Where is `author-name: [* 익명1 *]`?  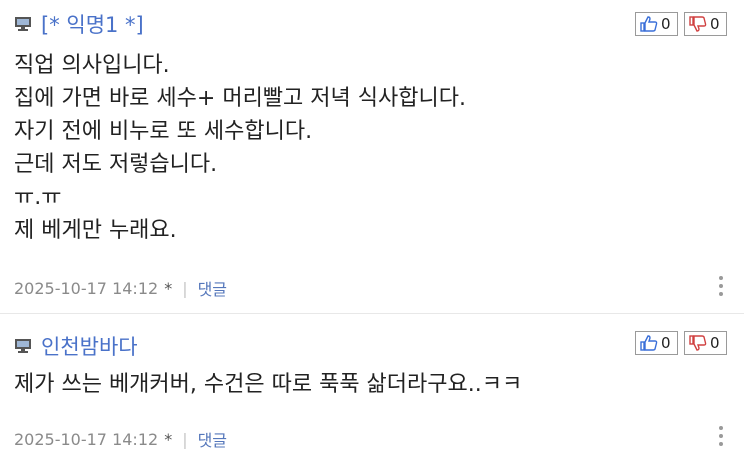 author-name: [* 익명1 *] is located at coordinates (92, 24).